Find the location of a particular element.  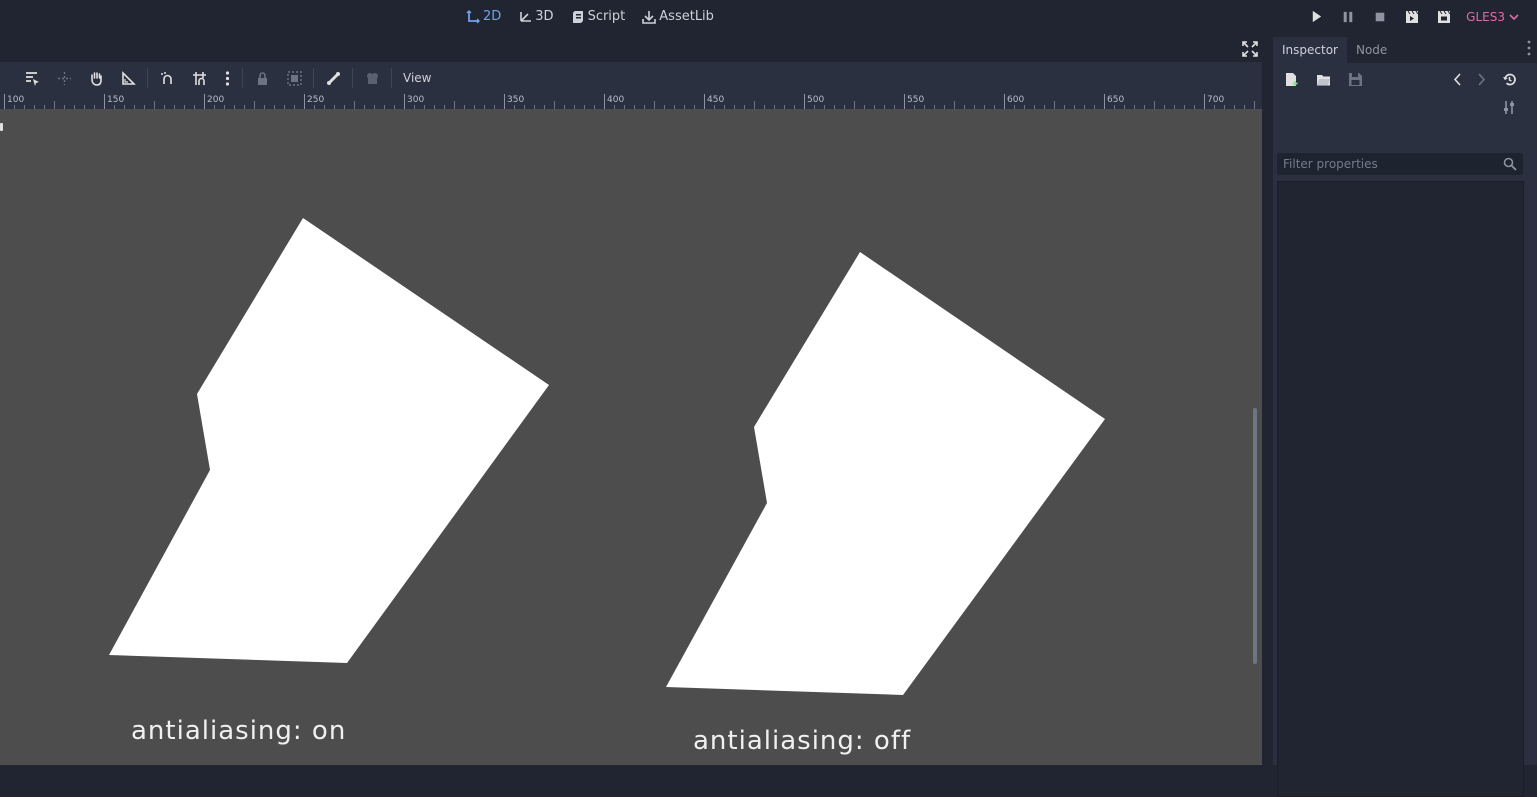

ruler-icon is located at coordinates (128, 77).